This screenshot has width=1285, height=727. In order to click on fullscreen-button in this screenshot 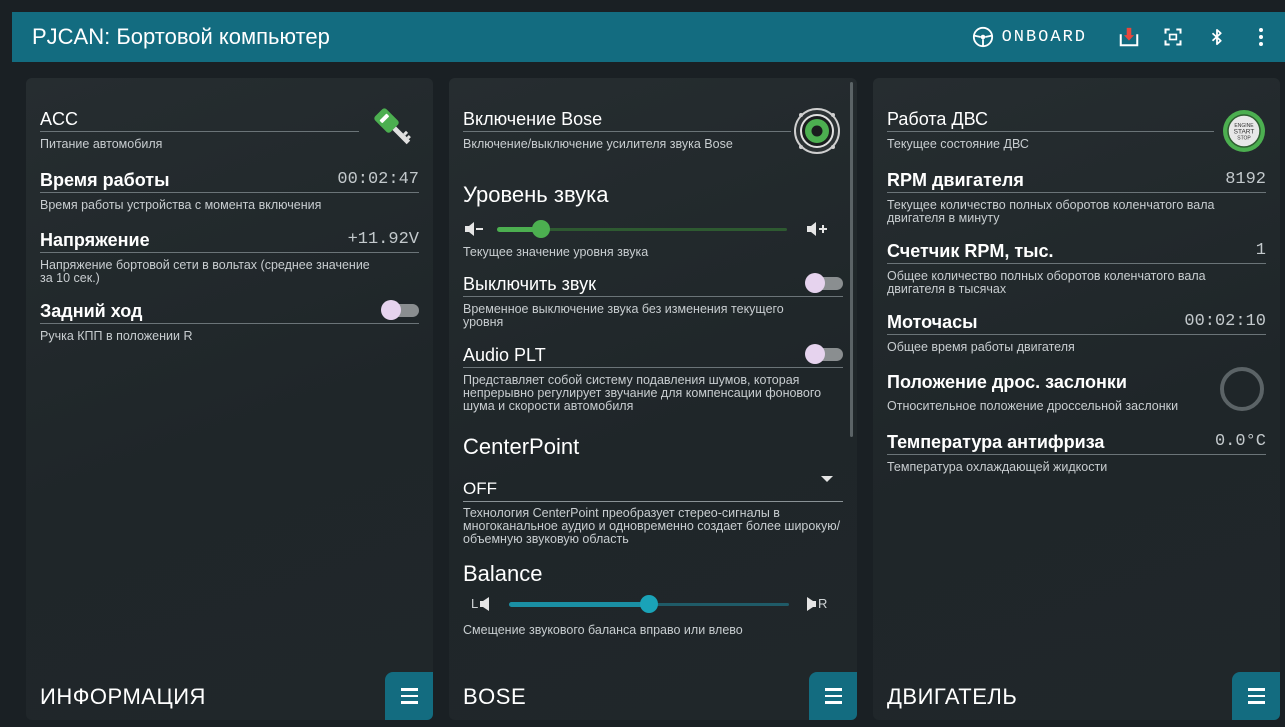, I will do `click(1173, 37)`.